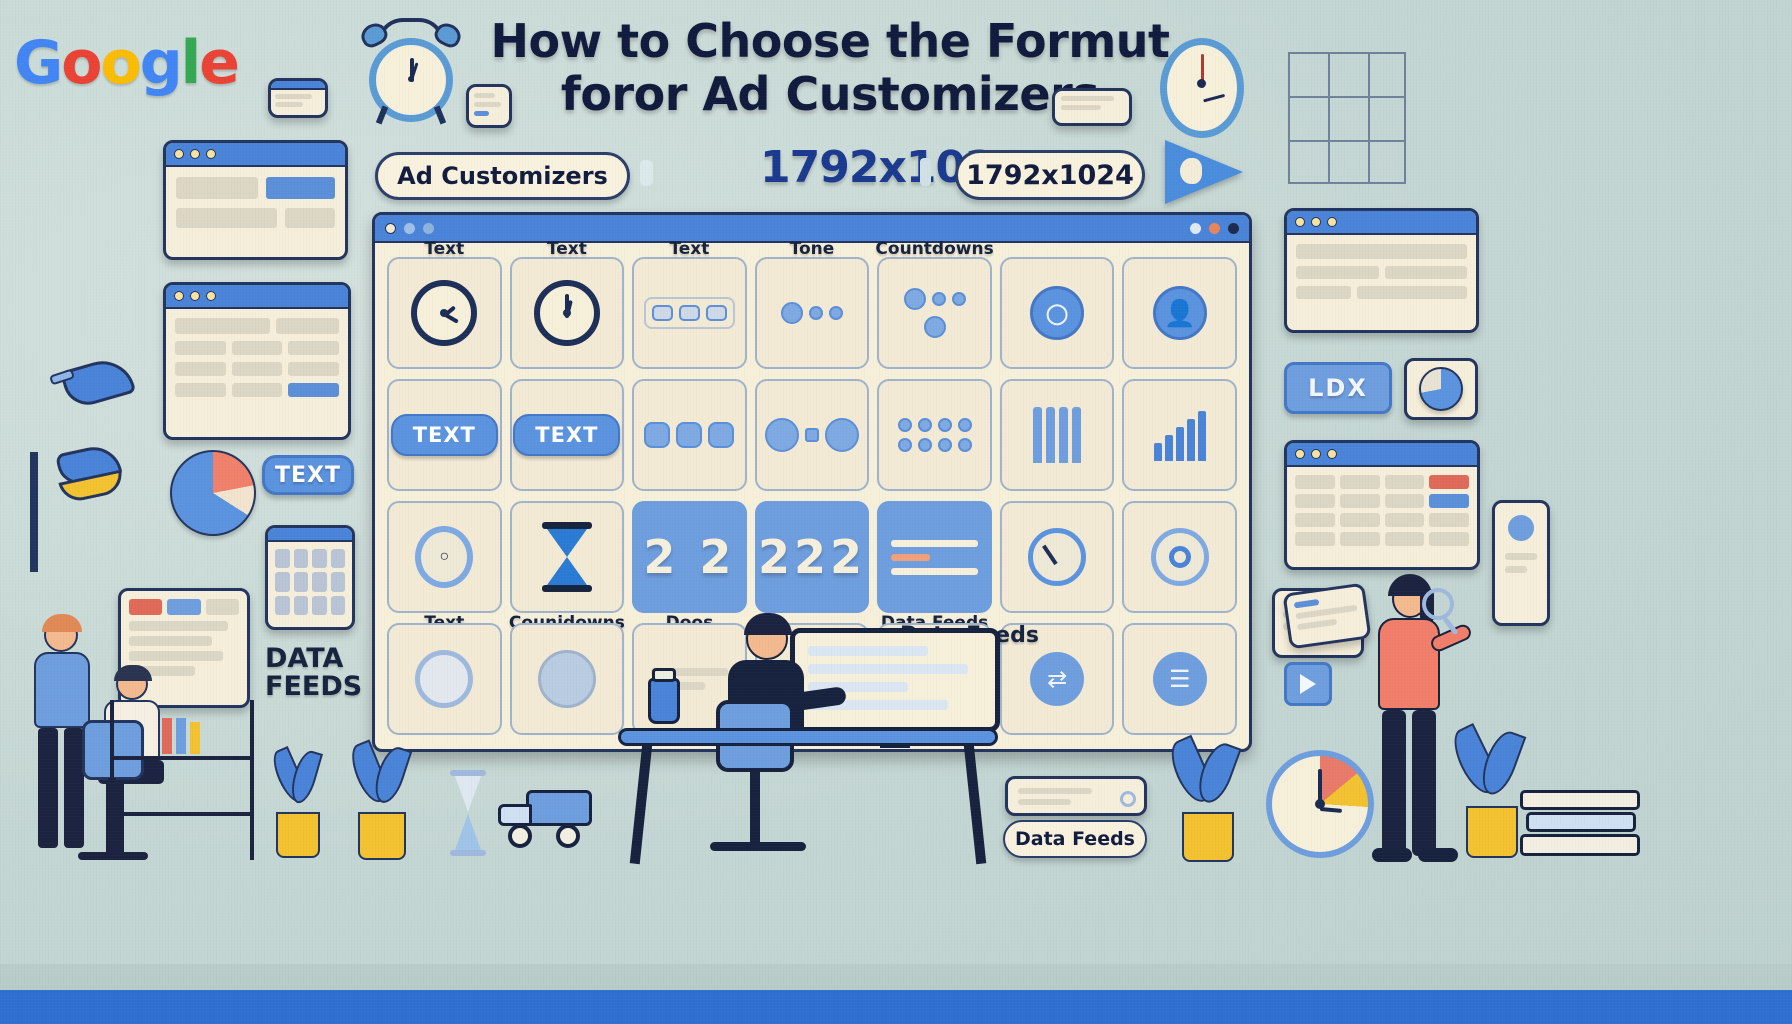  Describe the element at coordinates (102, 380) in the screenshot. I see `desk-lamp-upper` at that location.